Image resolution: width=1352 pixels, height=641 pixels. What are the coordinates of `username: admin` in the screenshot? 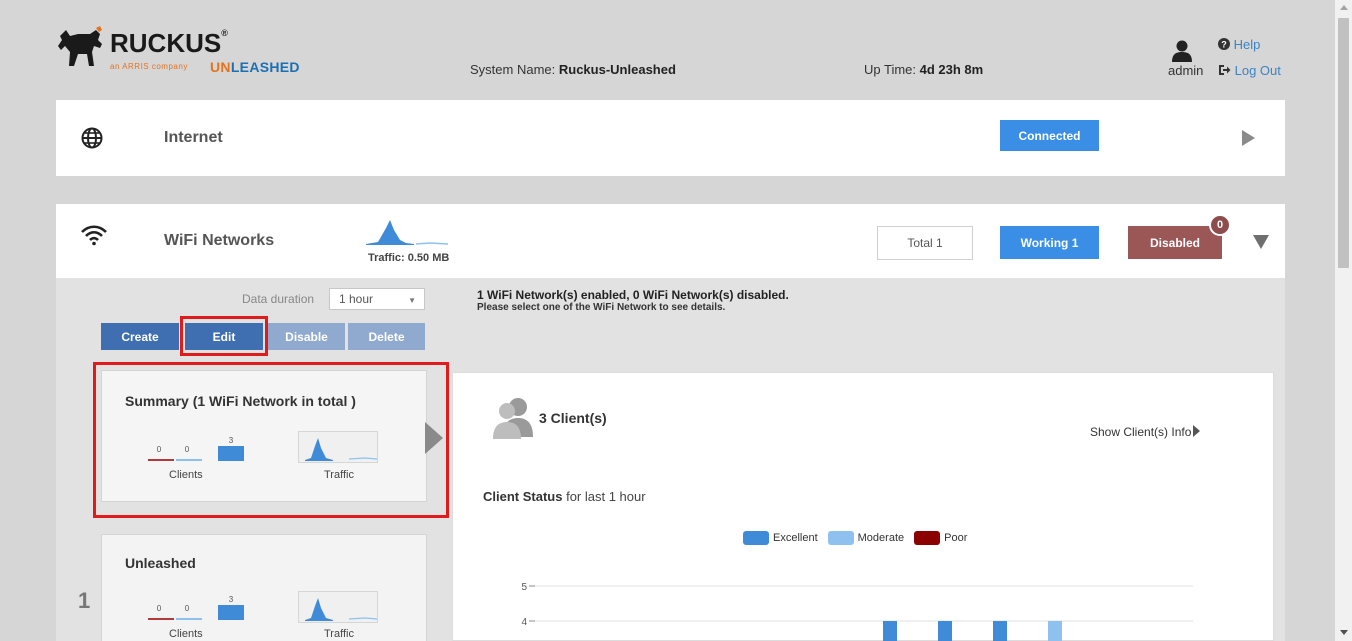 It's located at (1186, 70).